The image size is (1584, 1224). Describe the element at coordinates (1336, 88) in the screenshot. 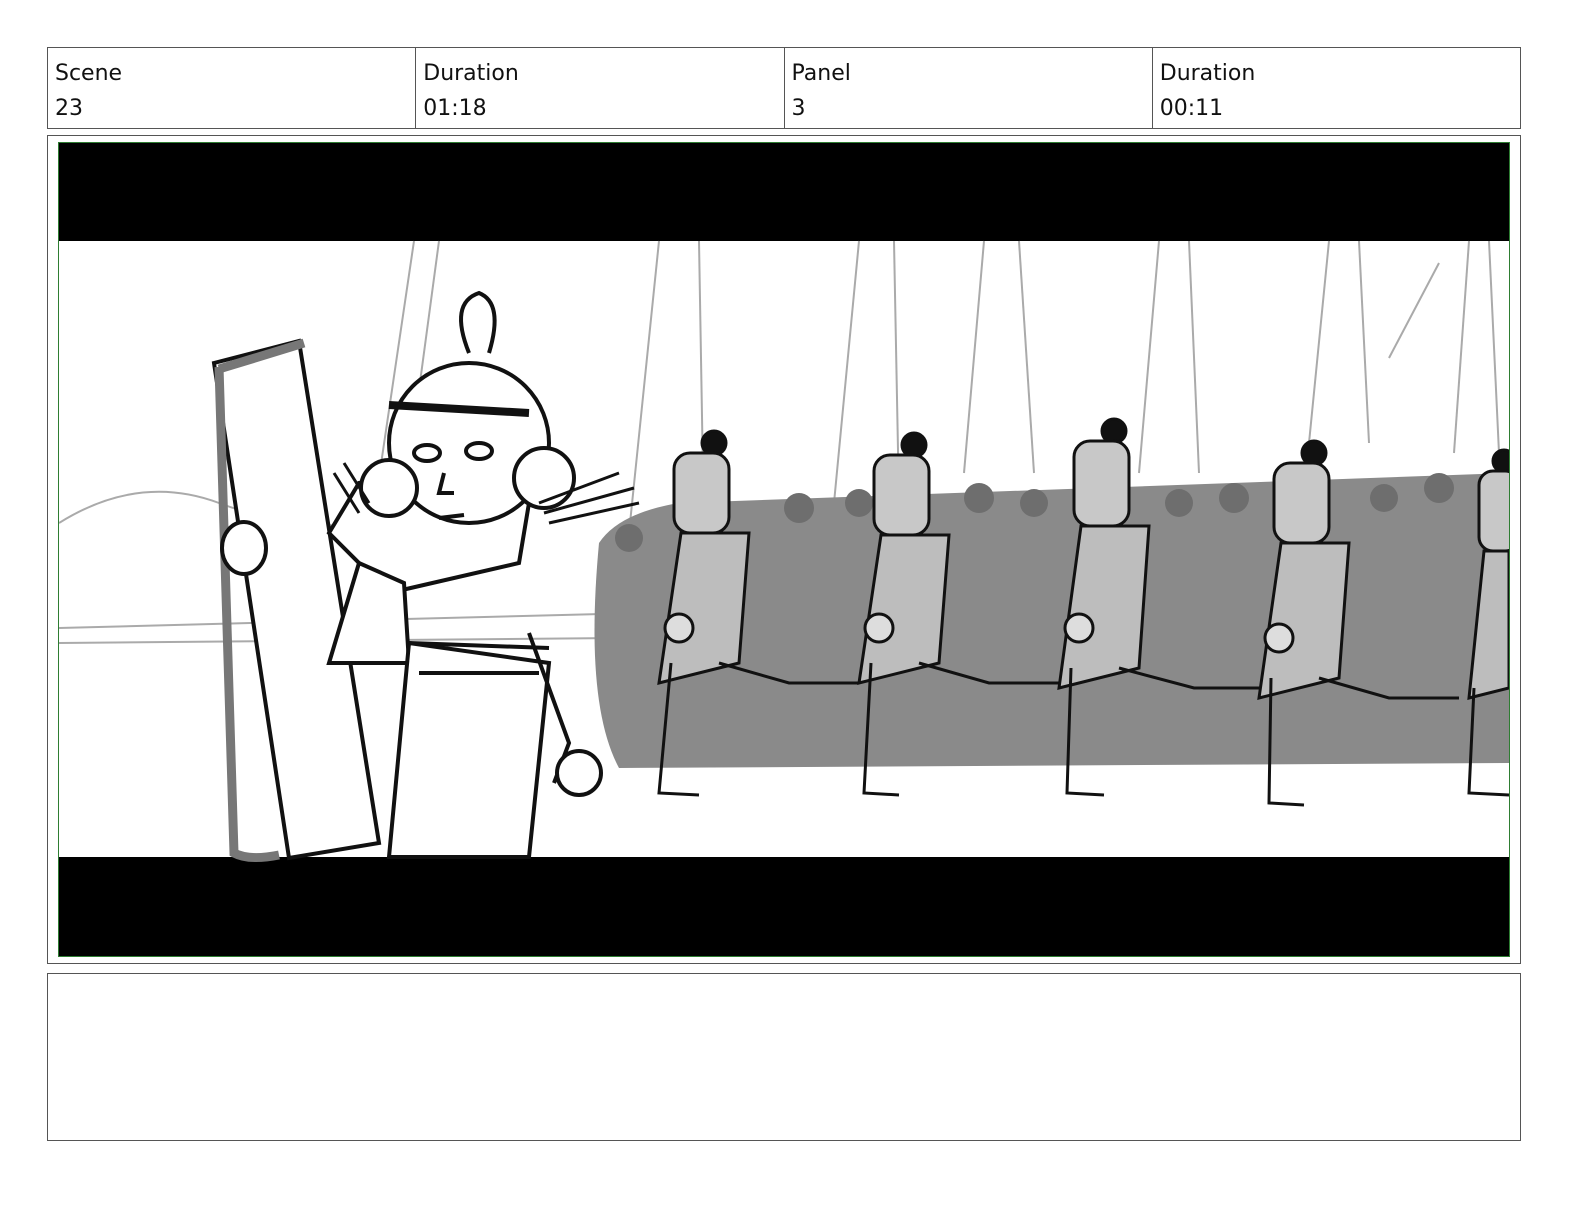

I see `panel-duration-cell: Duration 00:11` at that location.